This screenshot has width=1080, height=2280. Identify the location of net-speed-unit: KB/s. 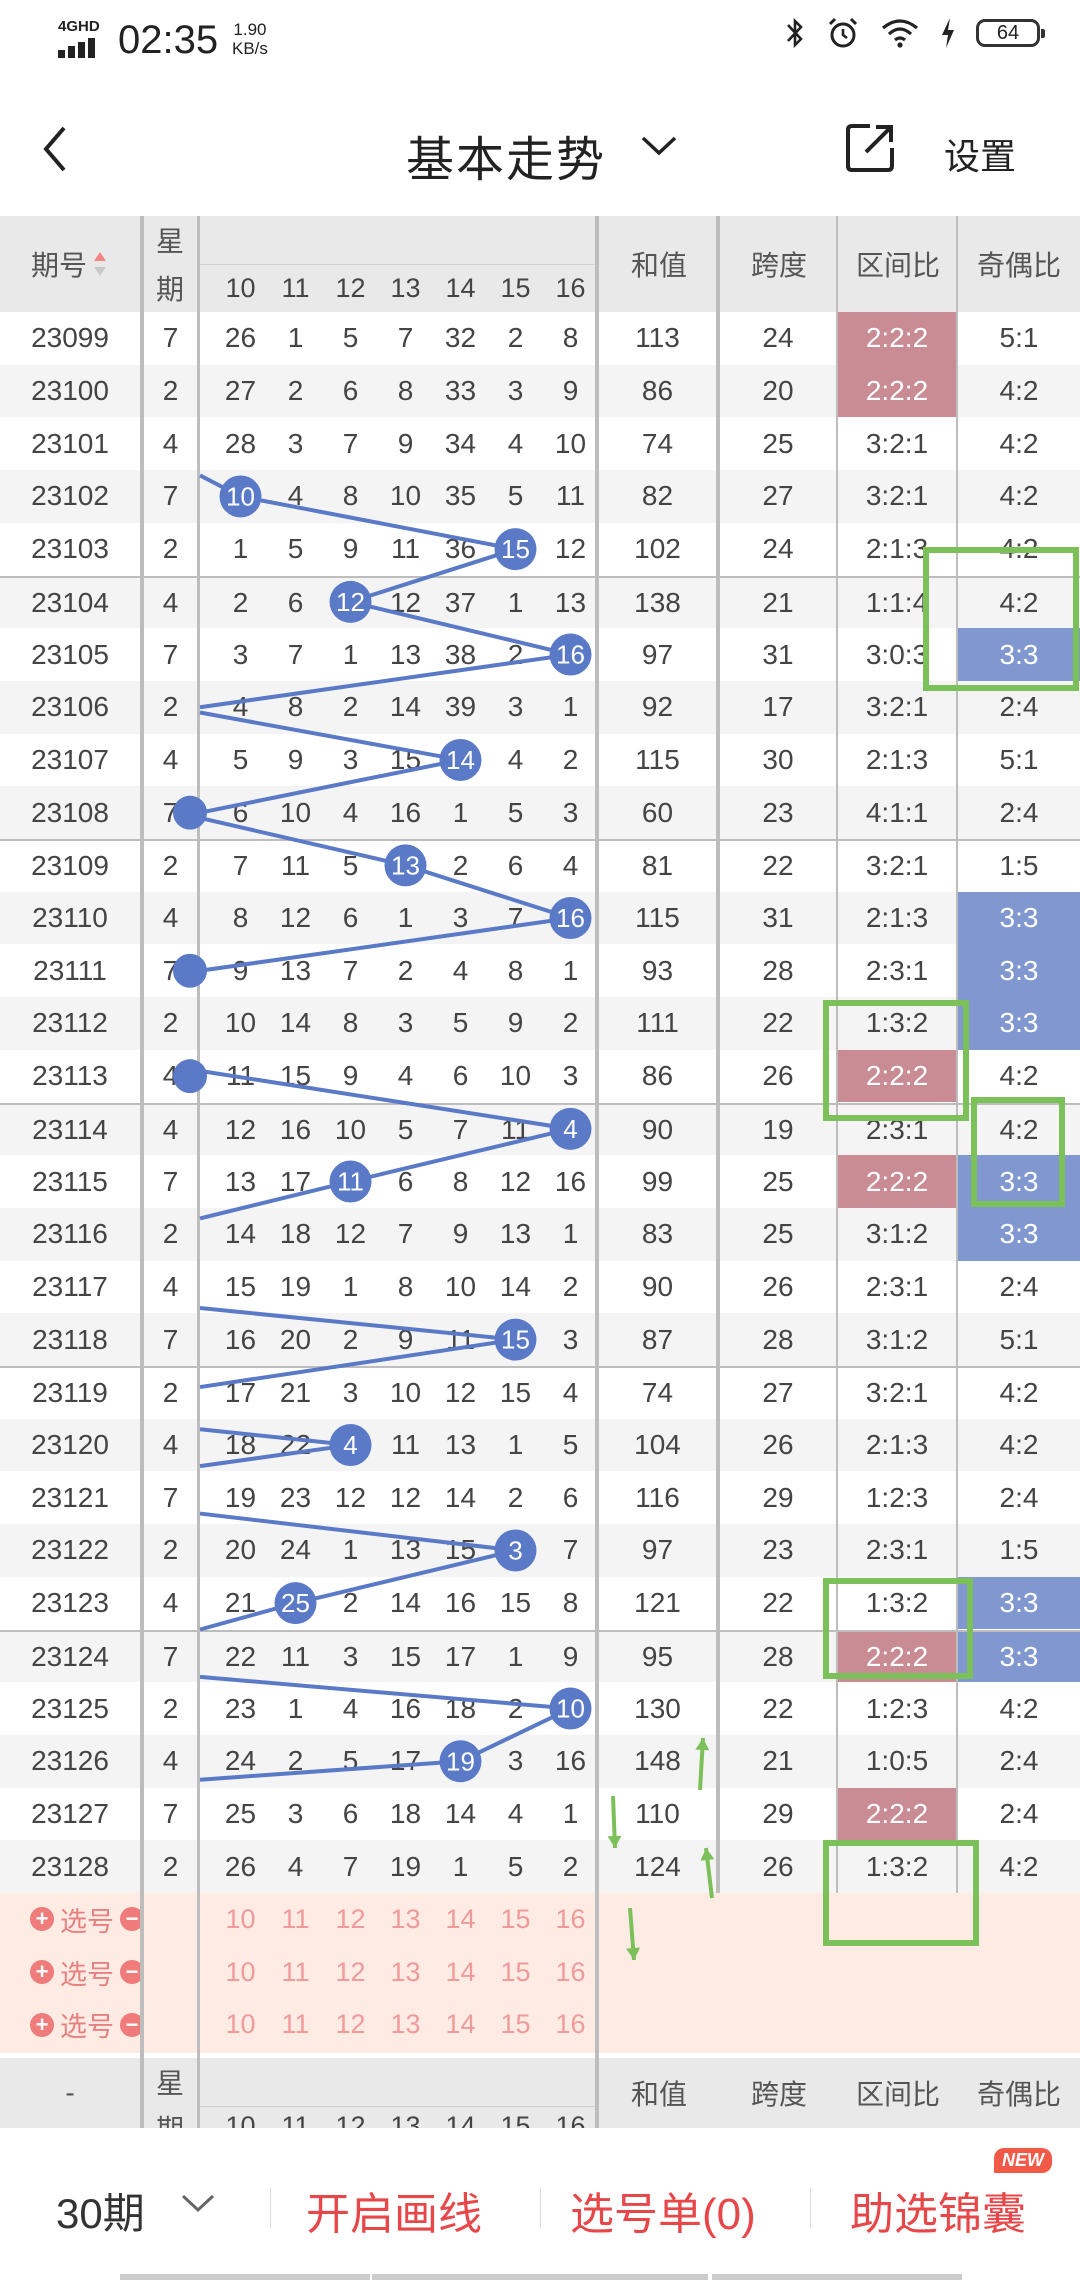
(250, 48).